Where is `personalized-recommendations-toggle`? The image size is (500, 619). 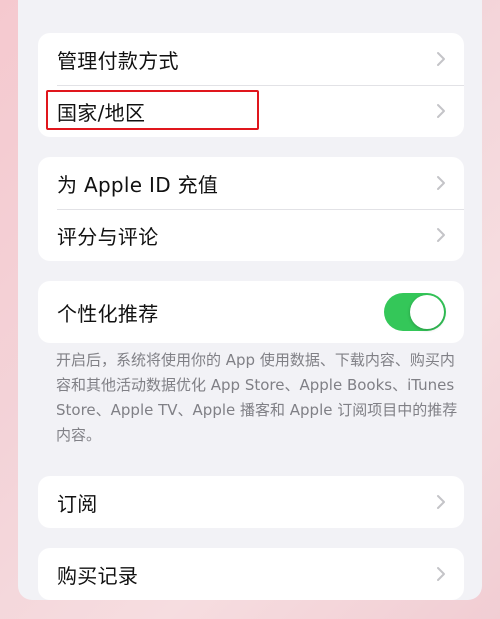
personalized-recommendations-toggle is located at coordinates (415, 312).